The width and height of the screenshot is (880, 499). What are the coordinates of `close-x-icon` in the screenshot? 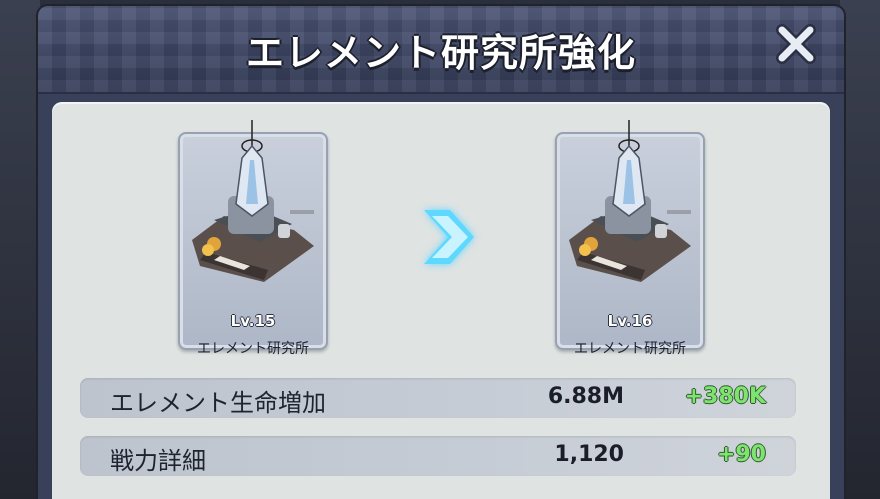 It's located at (796, 44).